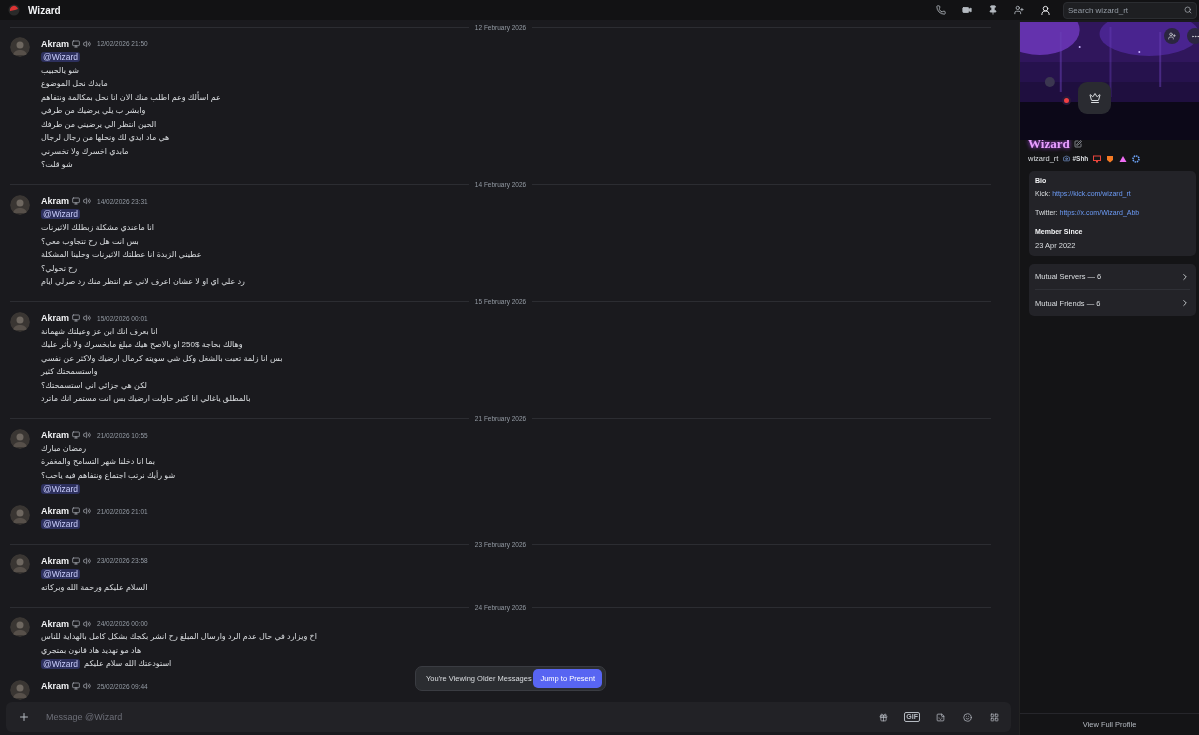 The width and height of the screenshot is (1199, 735). I want to click on message-text: واستسمحتك كثير, so click(69, 372).